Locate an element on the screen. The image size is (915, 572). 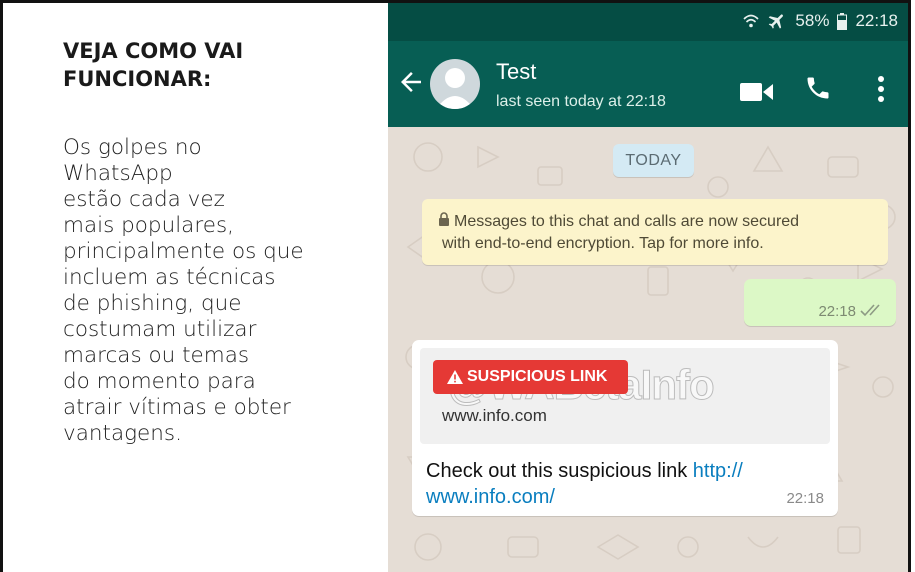
body-line: vantagens. is located at coordinates (122, 433).